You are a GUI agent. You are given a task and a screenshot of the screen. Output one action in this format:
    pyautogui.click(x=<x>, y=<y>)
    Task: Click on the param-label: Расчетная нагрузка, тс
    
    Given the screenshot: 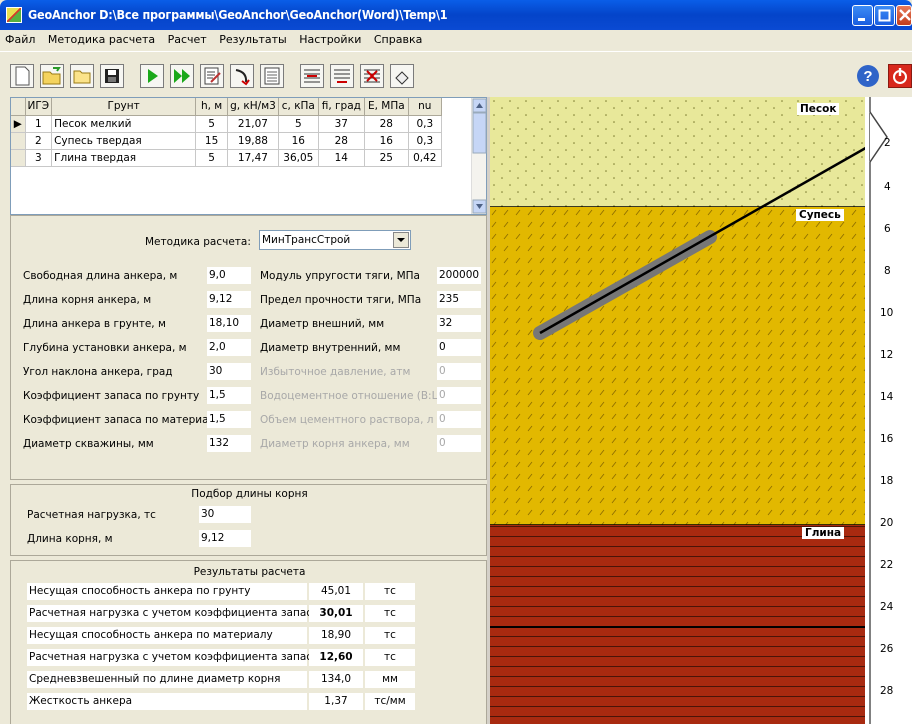 What is the action you would take?
    pyautogui.click(x=91, y=515)
    